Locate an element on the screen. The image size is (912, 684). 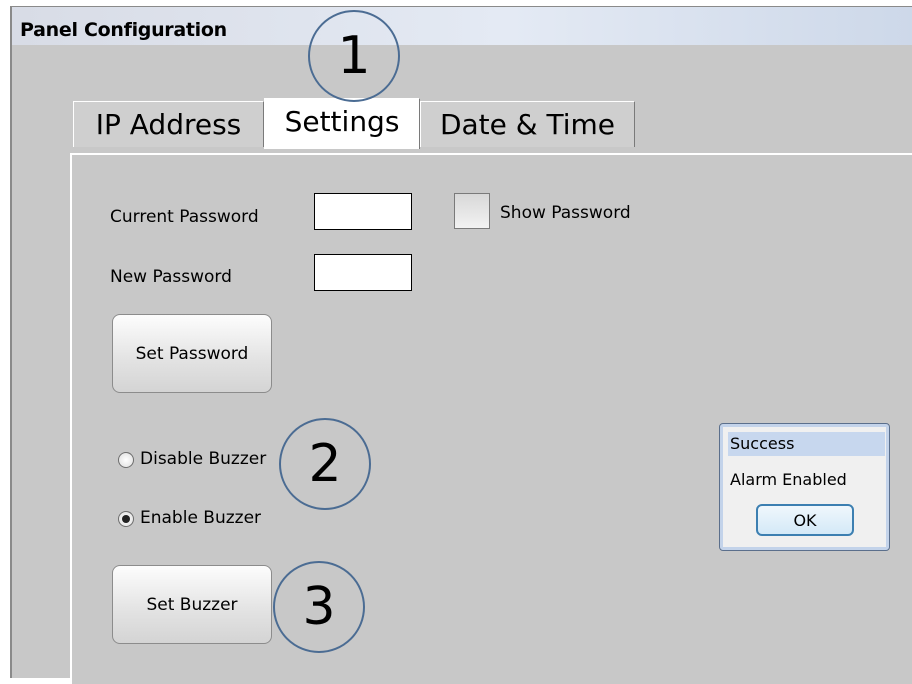
current-password-field is located at coordinates (363, 211).